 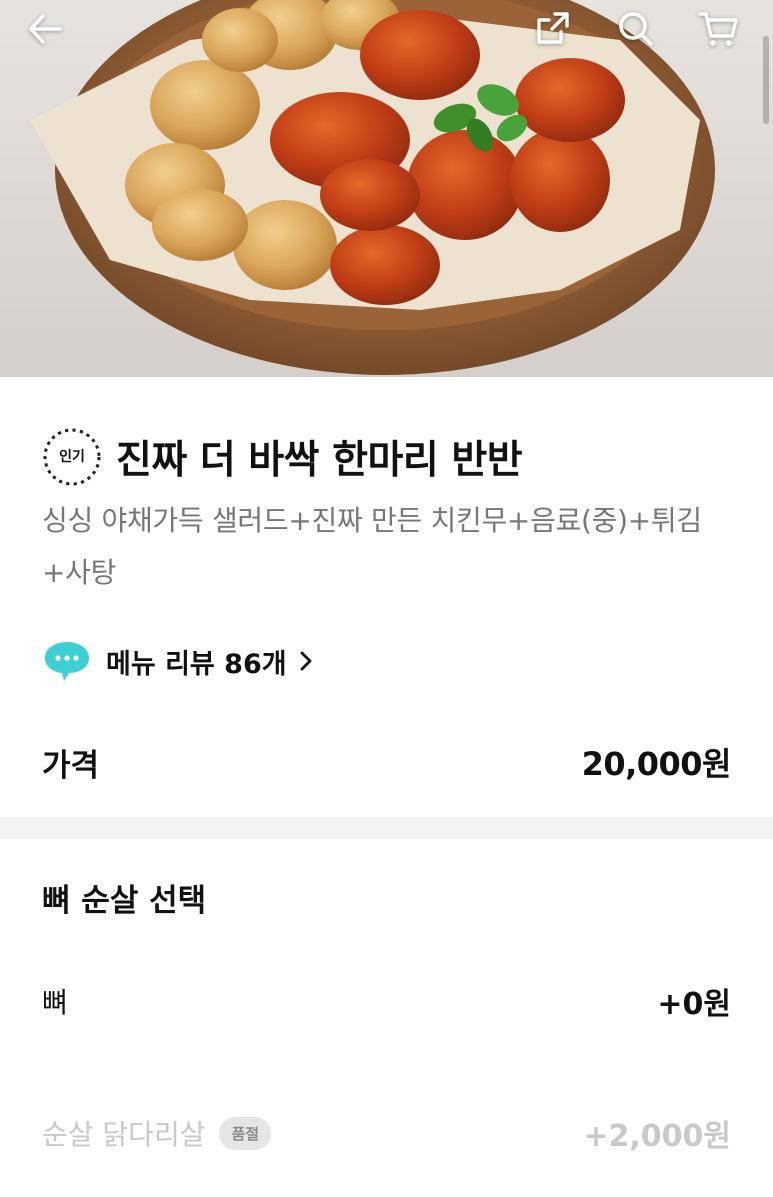 What do you see at coordinates (319, 460) in the screenshot?
I see `menu-title: 진짜 더 바싹 한마리 반반` at bounding box center [319, 460].